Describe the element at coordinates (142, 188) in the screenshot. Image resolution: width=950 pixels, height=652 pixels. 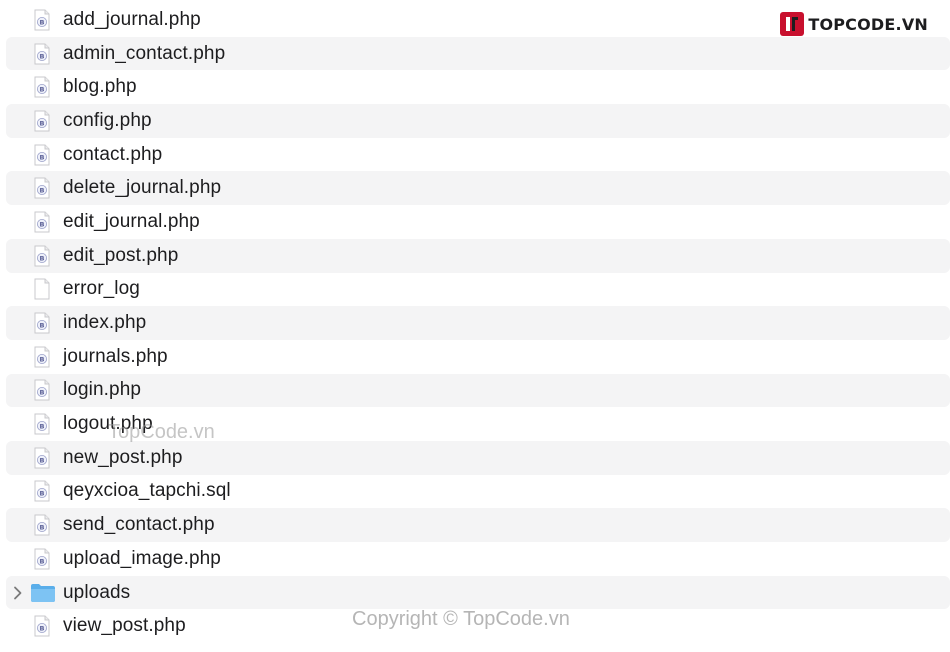
I see `file-name: delete_journal.php` at that location.